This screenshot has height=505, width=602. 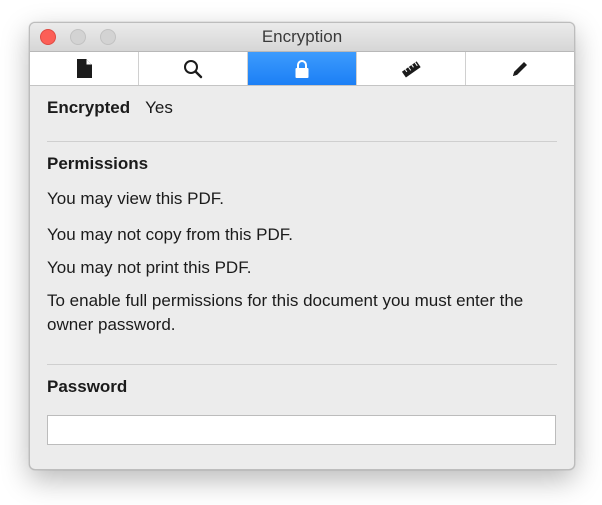 I want to click on tab-annotations, so click(x=520, y=68).